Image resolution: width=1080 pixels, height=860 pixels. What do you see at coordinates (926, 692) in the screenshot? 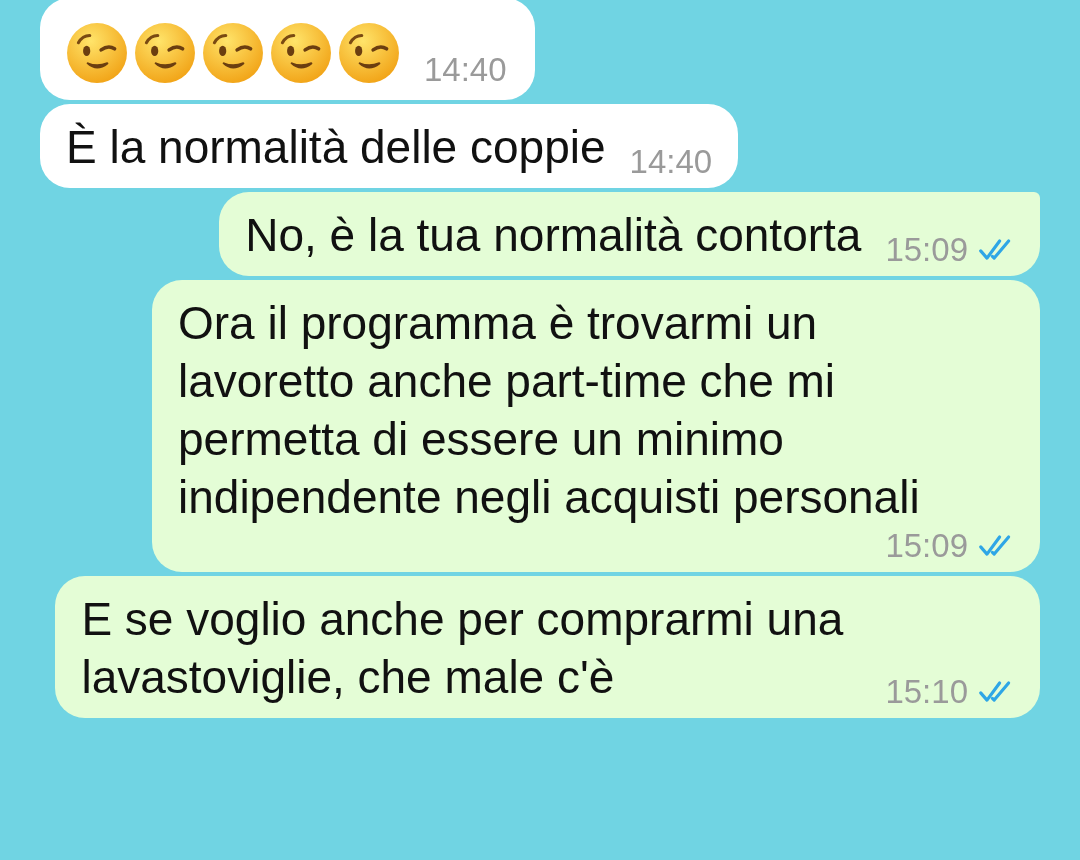
I see `message-time: 15:10` at bounding box center [926, 692].